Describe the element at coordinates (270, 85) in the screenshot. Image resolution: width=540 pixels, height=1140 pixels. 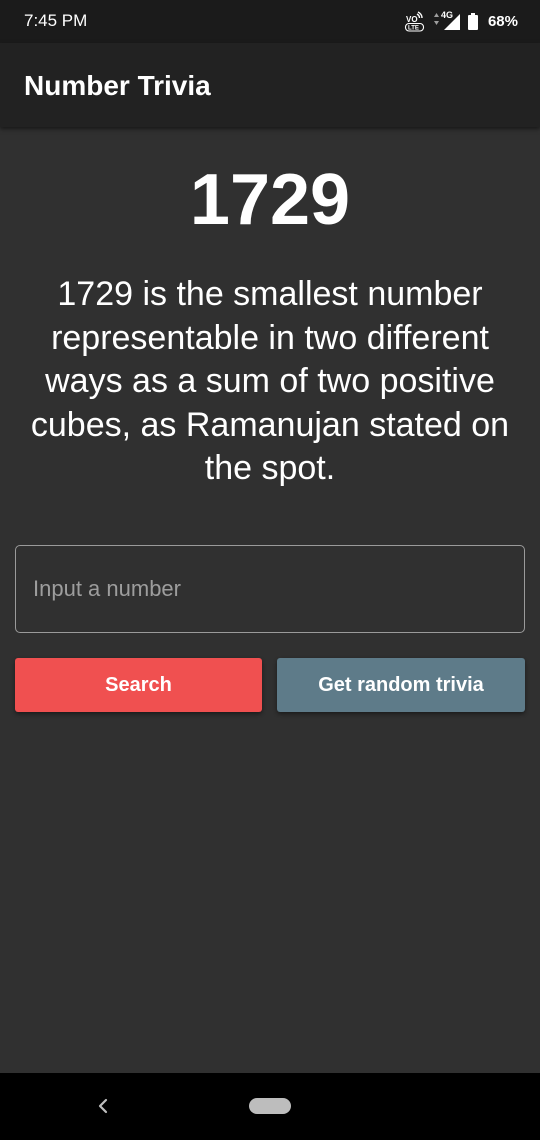
I see `app-bar: Number Trivia` at that location.